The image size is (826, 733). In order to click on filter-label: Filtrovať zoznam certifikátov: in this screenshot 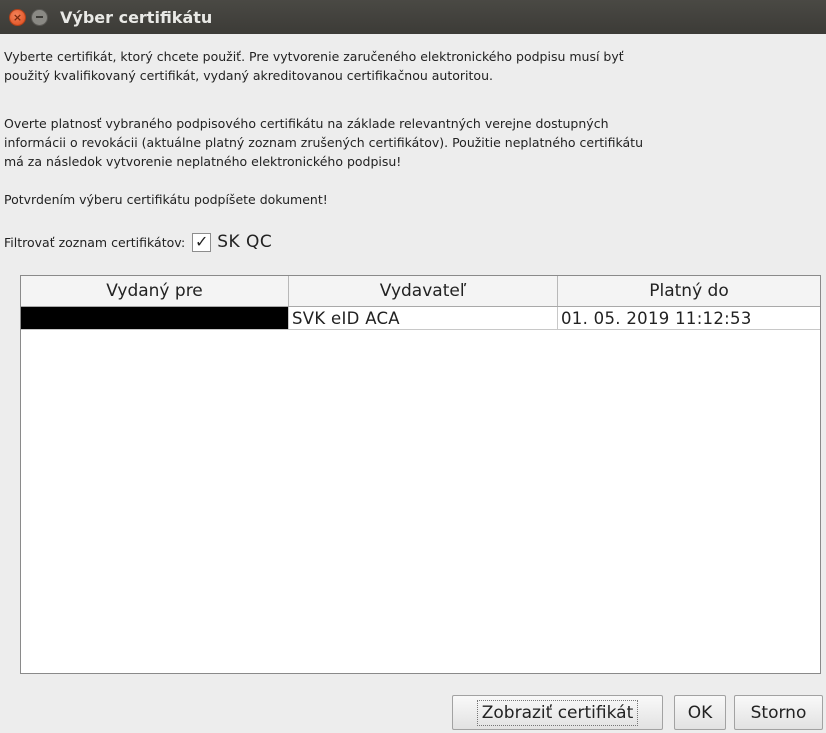, I will do `click(95, 242)`.